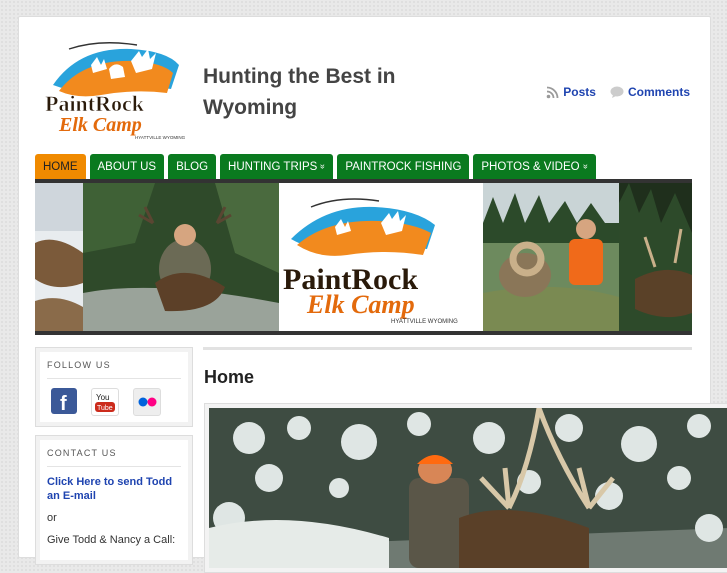 This screenshot has height=573, width=727. I want to click on nav-label-home: HOME, so click(60, 166).